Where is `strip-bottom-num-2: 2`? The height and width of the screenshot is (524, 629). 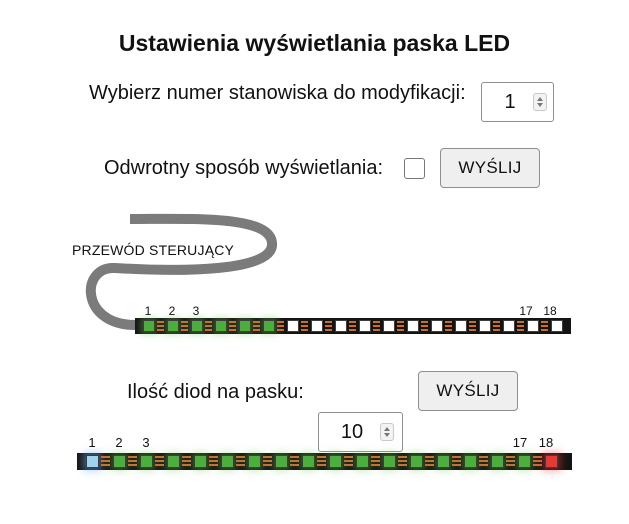
strip-bottom-num-2: 2 is located at coordinates (119, 442).